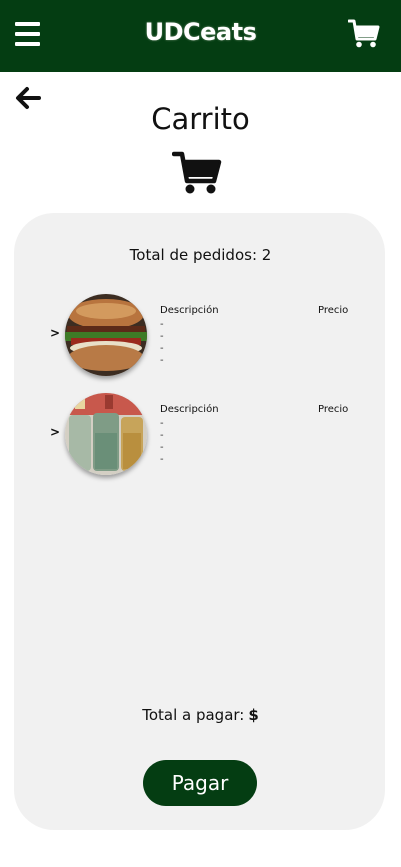  I want to click on top-bar: UDCeats, so click(200, 36).